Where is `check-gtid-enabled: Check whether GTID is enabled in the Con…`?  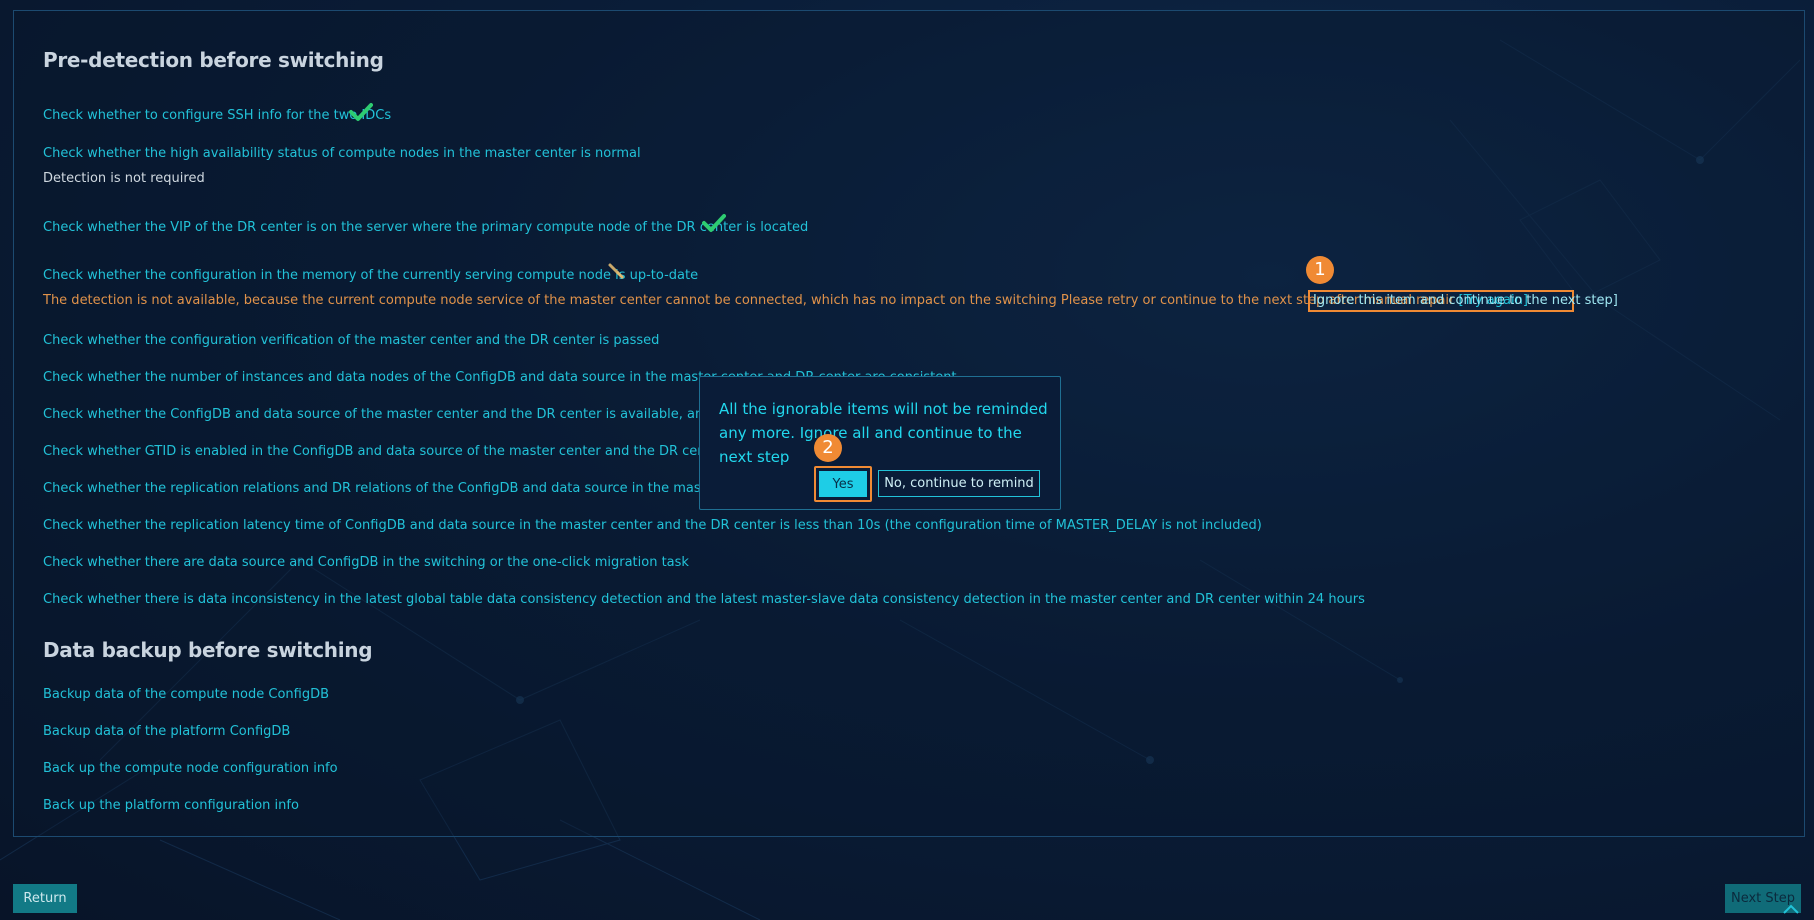
check-gtid-enabled: Check whether GTID is enabled in the Con… is located at coordinates (383, 451).